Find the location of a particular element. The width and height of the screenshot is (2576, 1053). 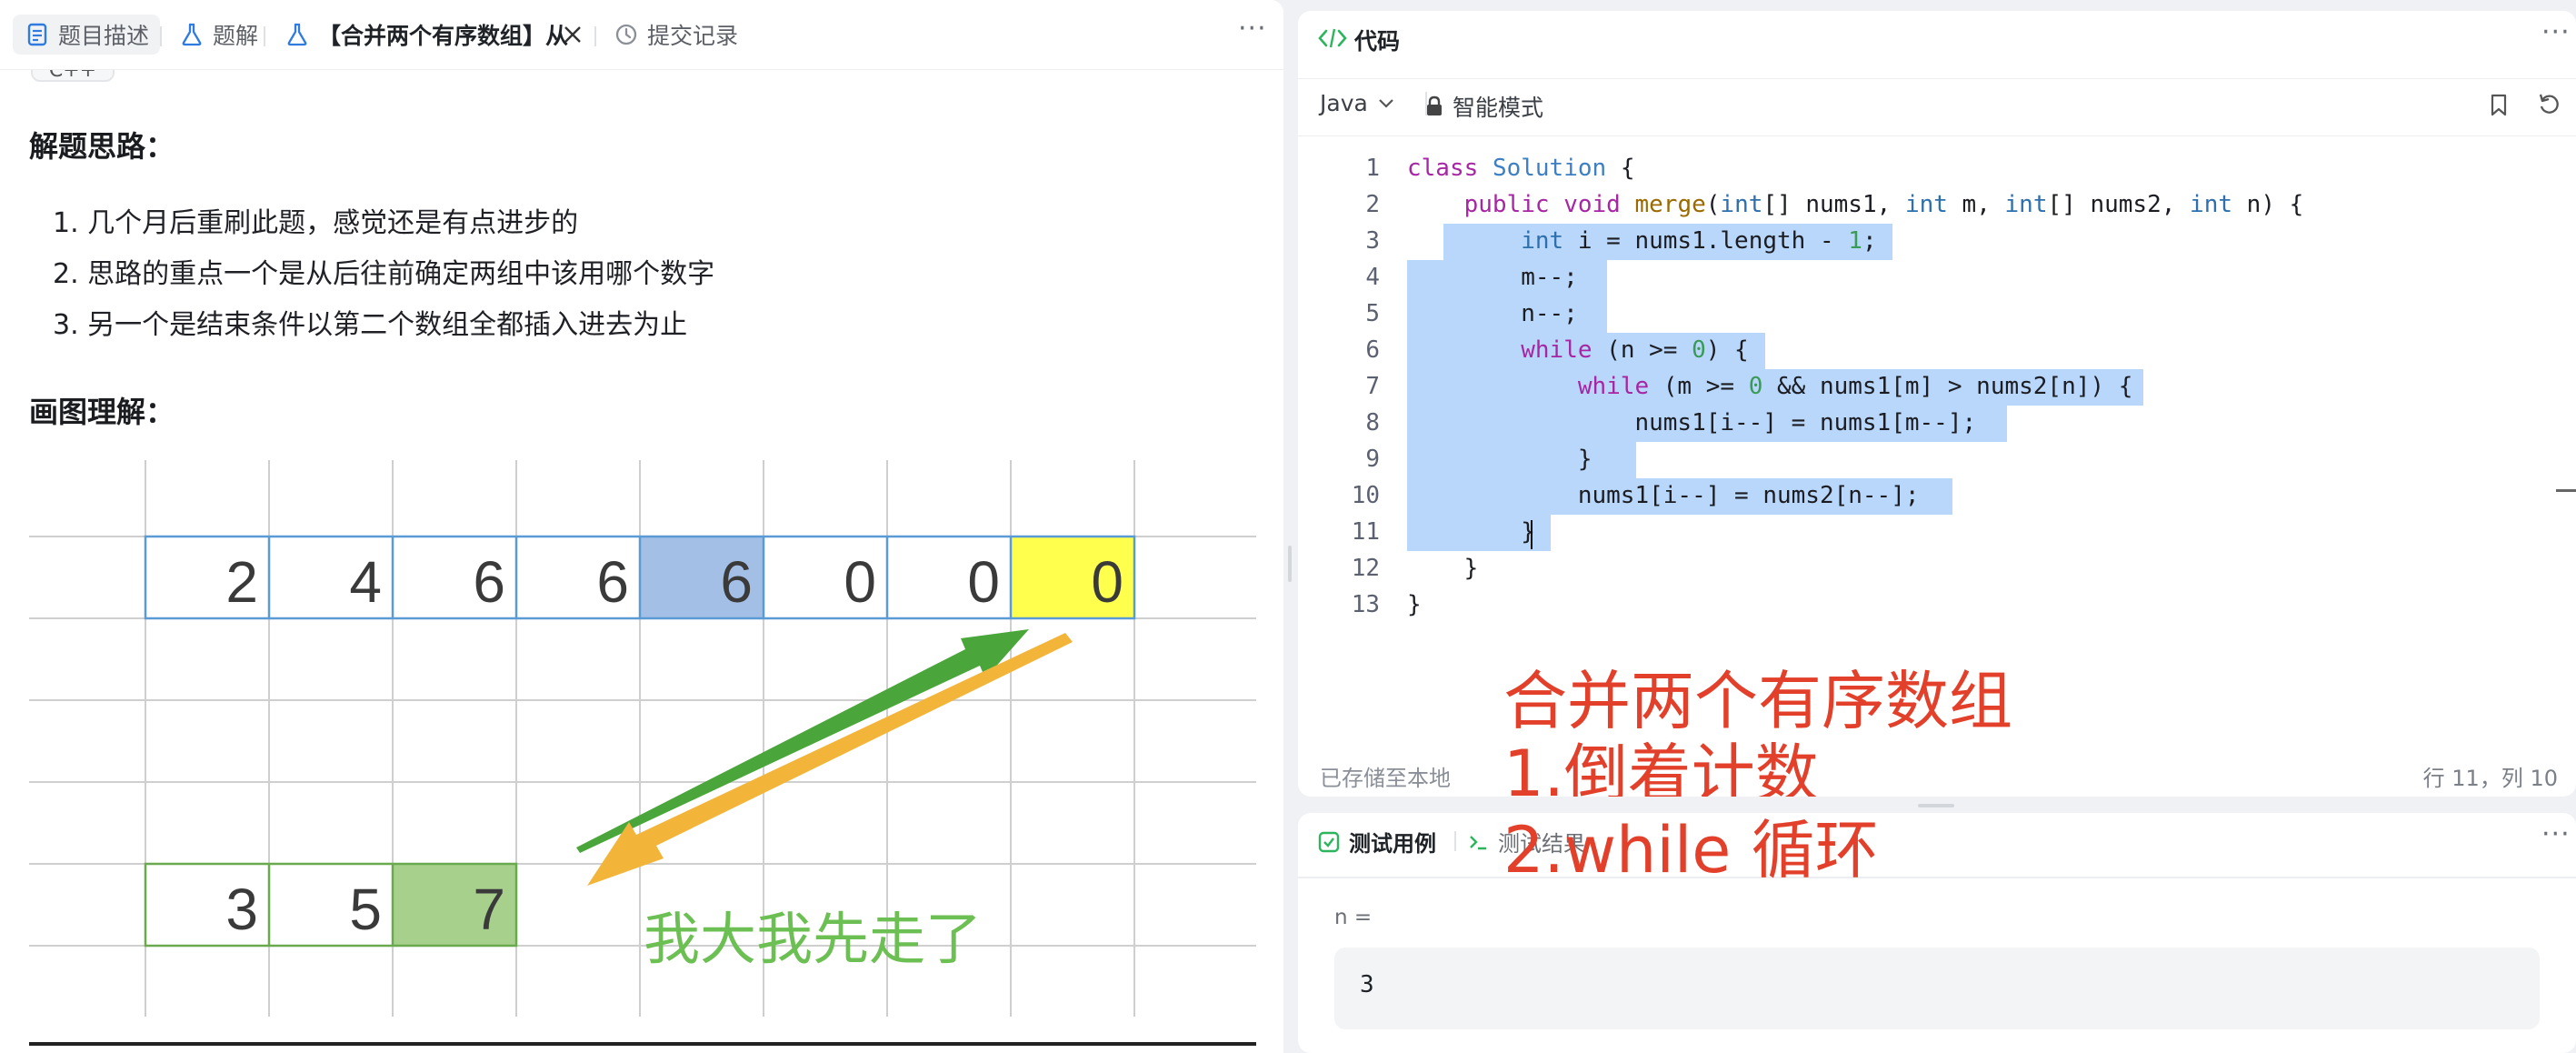

tab-solution-label: 题解 is located at coordinates (236, 36).